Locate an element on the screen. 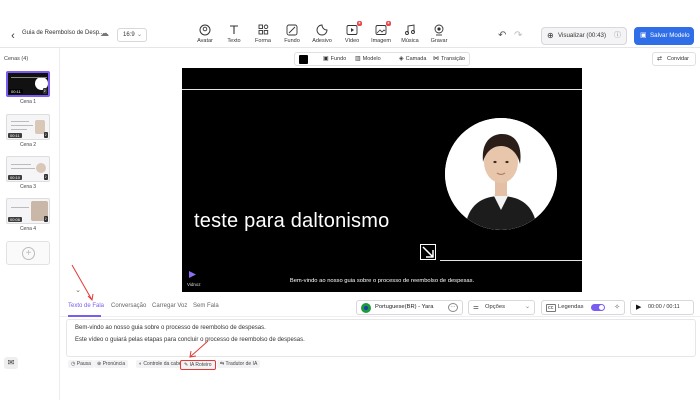  scene-name: Cena 2 is located at coordinates (28, 145).